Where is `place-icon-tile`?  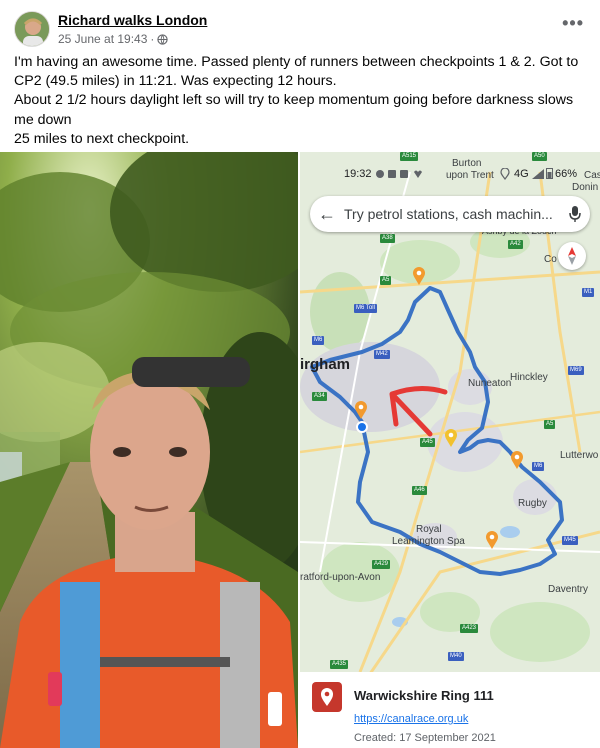 place-icon-tile is located at coordinates (327, 697).